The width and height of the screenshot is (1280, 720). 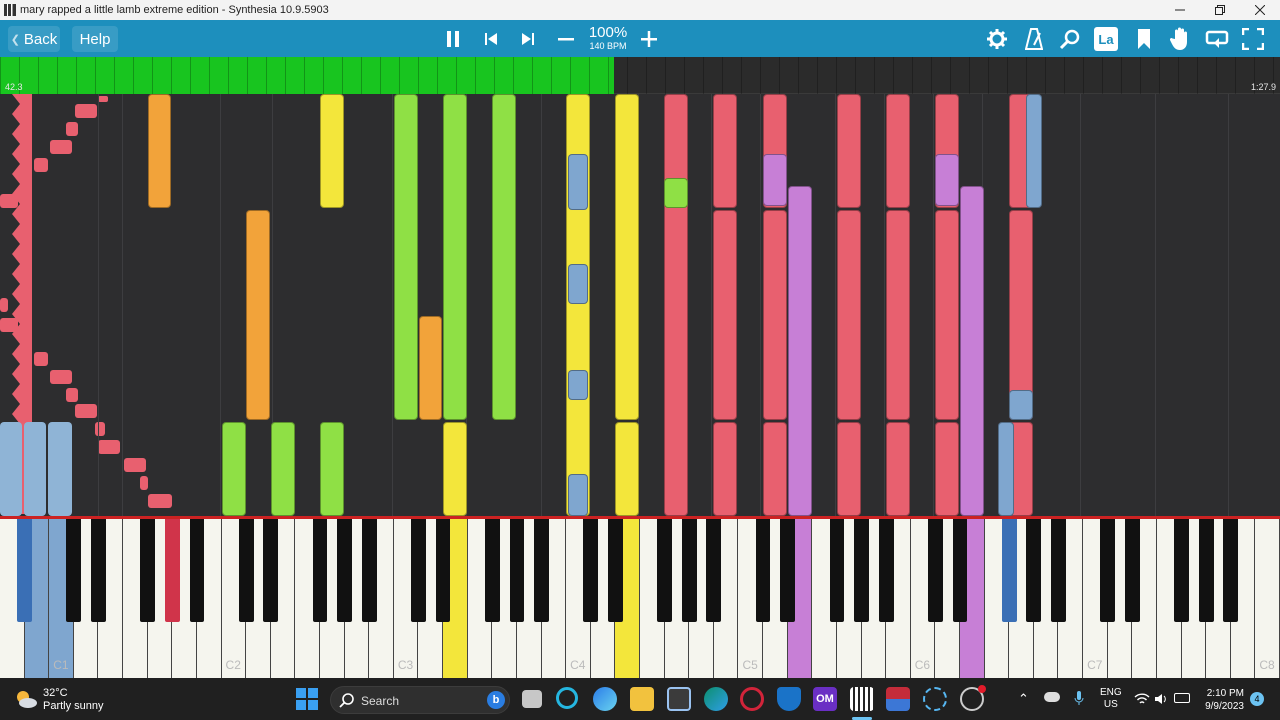 What do you see at coordinates (73, 700) in the screenshot?
I see `weather-widget: 32°C Partly sunny` at bounding box center [73, 700].